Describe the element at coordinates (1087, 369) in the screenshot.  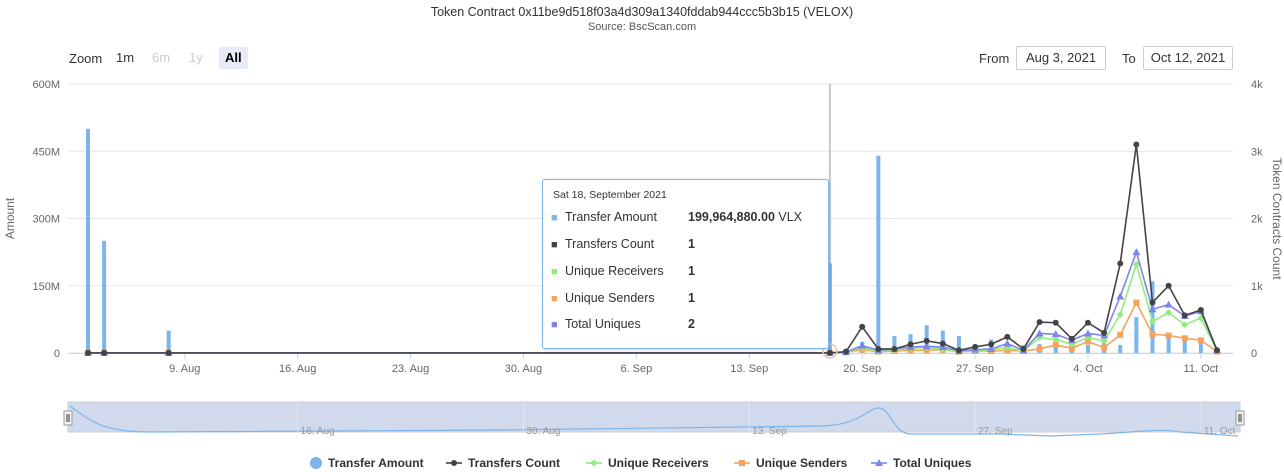
I see `x-tick-label: 4. Oct` at that location.